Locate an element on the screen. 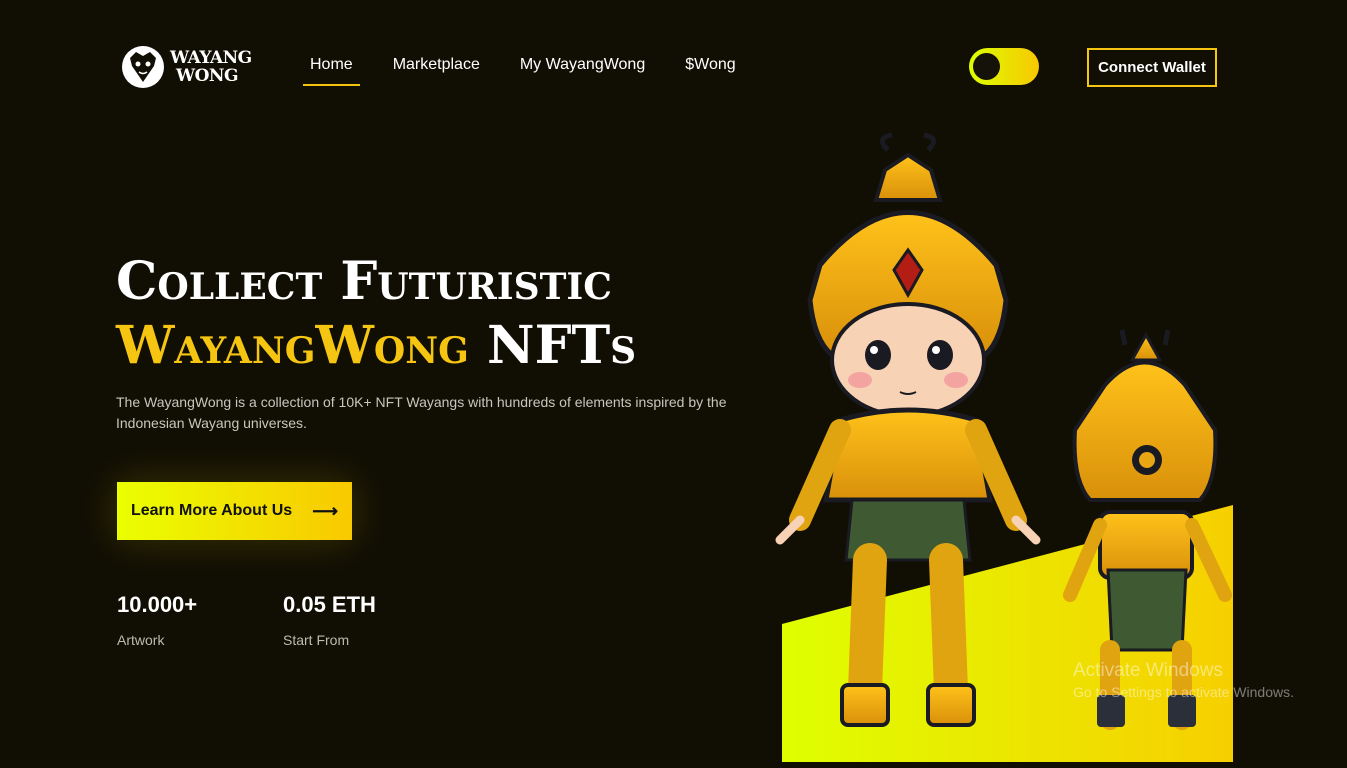 This screenshot has height=768, width=1347. stat-price-label: Start From is located at coordinates (316, 640).